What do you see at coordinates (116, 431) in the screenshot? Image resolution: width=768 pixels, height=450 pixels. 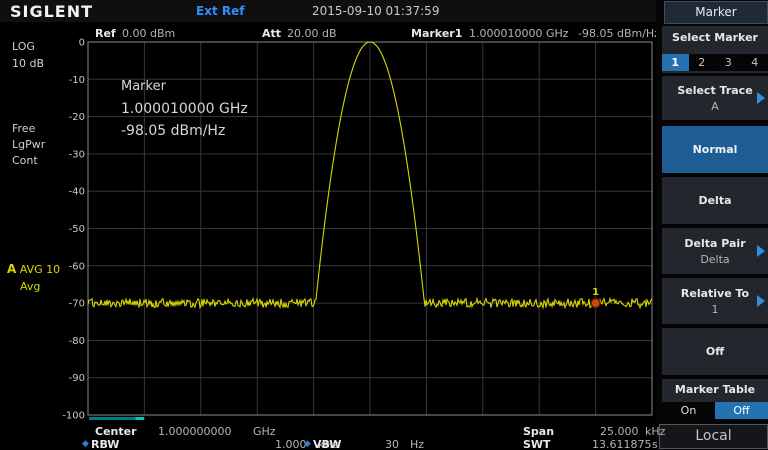 I see `center-freq-label: Center` at bounding box center [116, 431].